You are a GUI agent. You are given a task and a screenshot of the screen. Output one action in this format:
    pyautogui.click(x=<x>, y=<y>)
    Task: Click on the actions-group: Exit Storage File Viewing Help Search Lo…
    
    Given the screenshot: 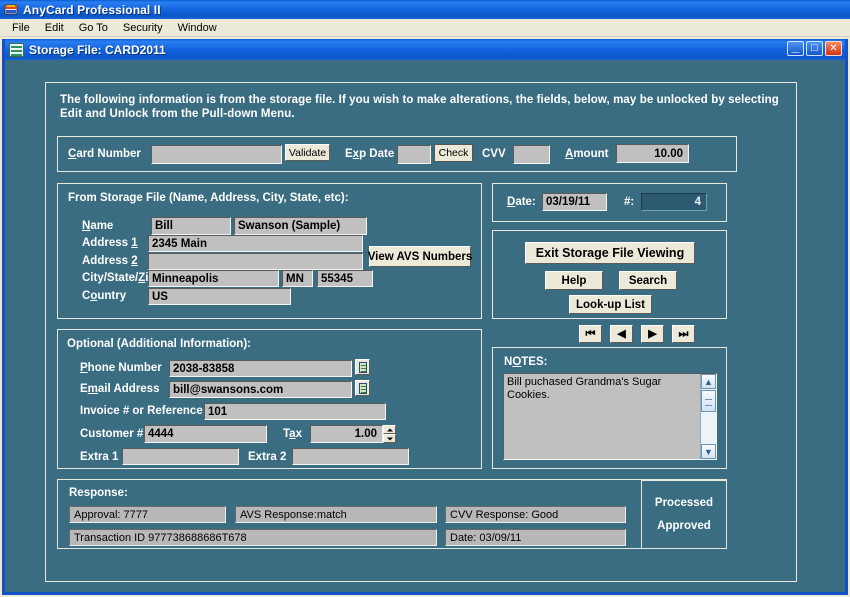 What is the action you would take?
    pyautogui.click(x=609, y=274)
    